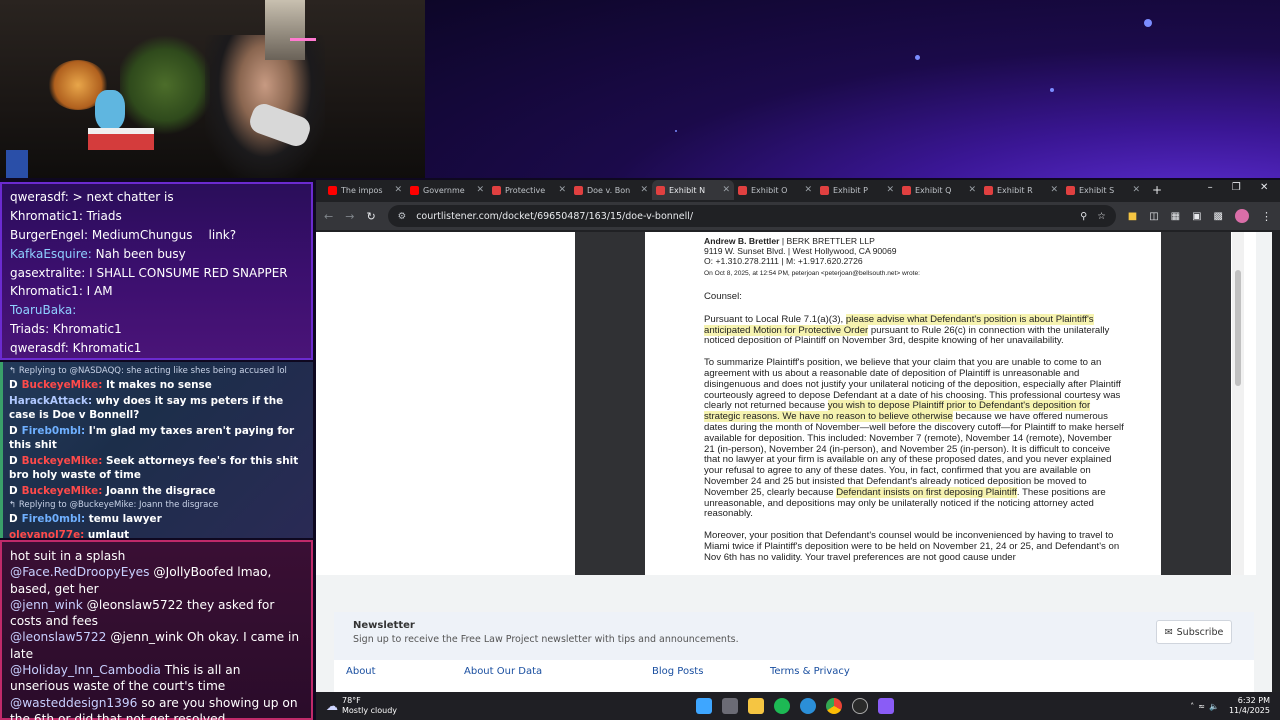 Image resolution: width=1280 pixels, height=720 pixels. What do you see at coordinates (808, 706) in the screenshot?
I see `edge-icon` at bounding box center [808, 706].